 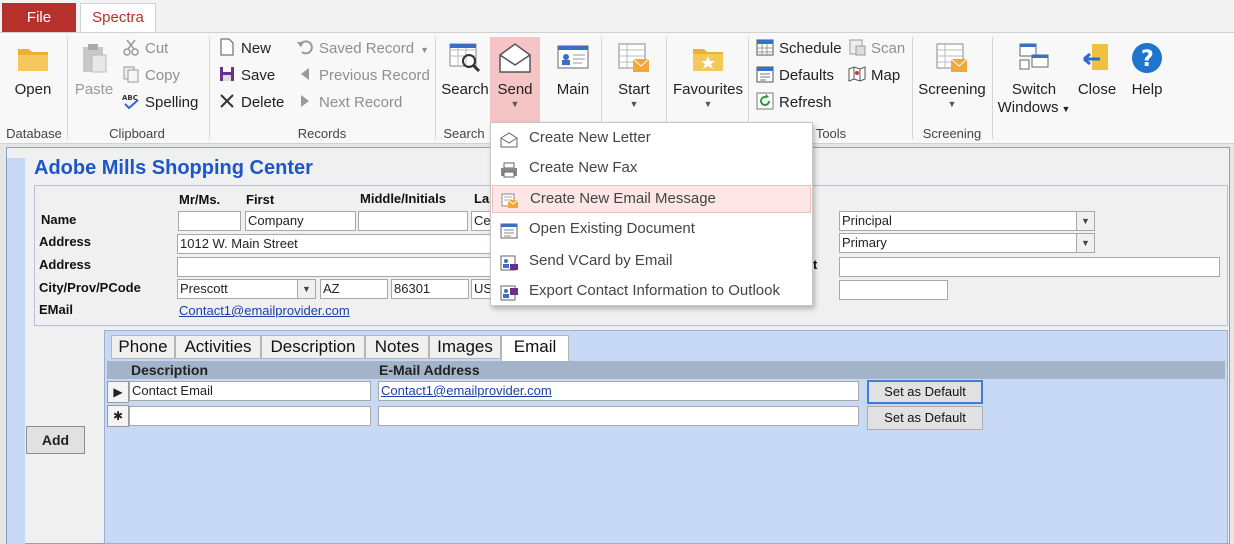 I want to click on favourites-button: Favourites ▼, so click(x=708, y=73).